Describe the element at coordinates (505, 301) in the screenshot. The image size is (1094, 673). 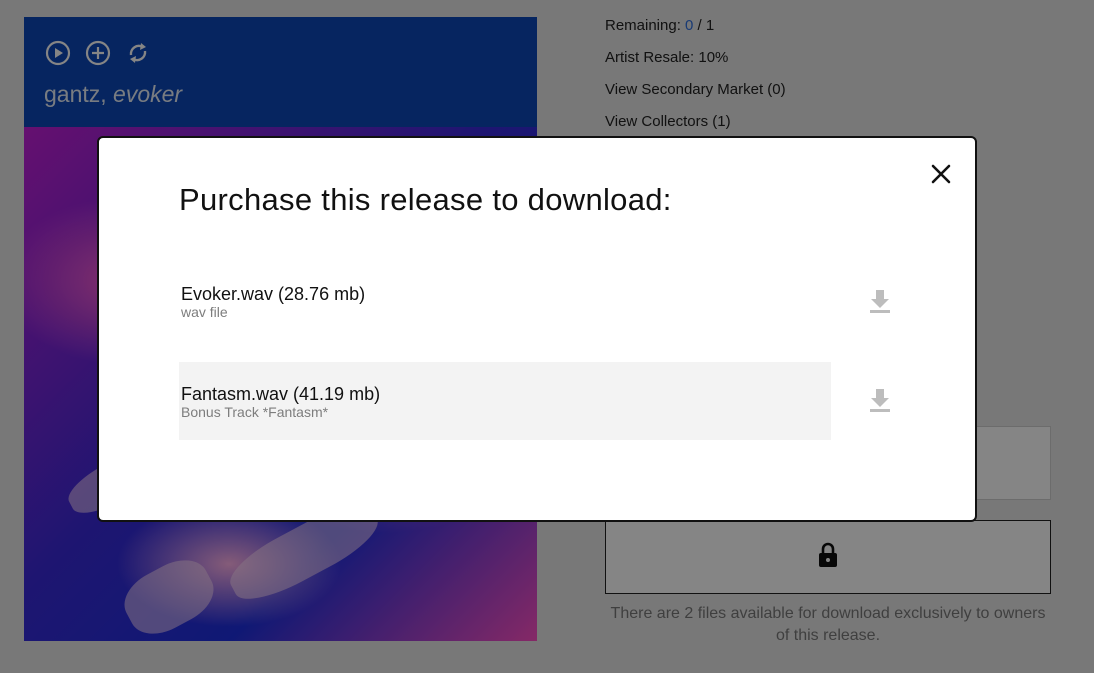
I see `file-row: Evoker.wav (28.76 mb) wav file` at that location.